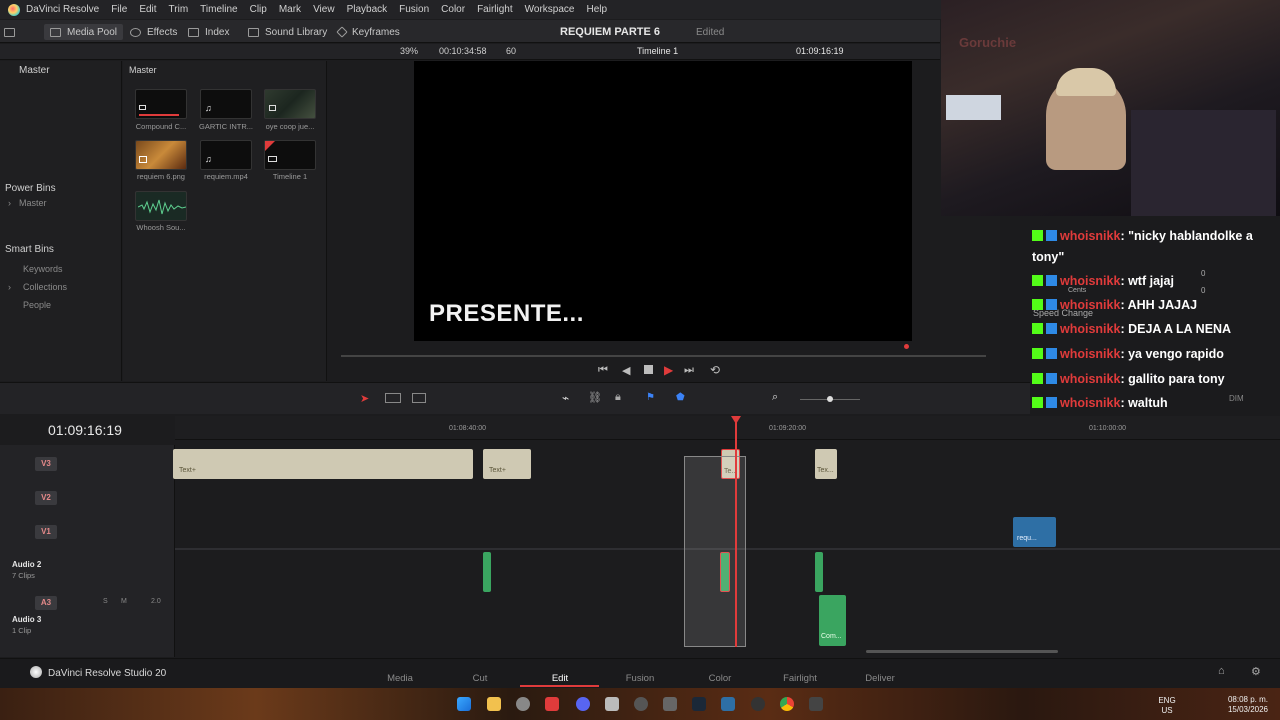  I want to click on solo-button: S, so click(105, 601).